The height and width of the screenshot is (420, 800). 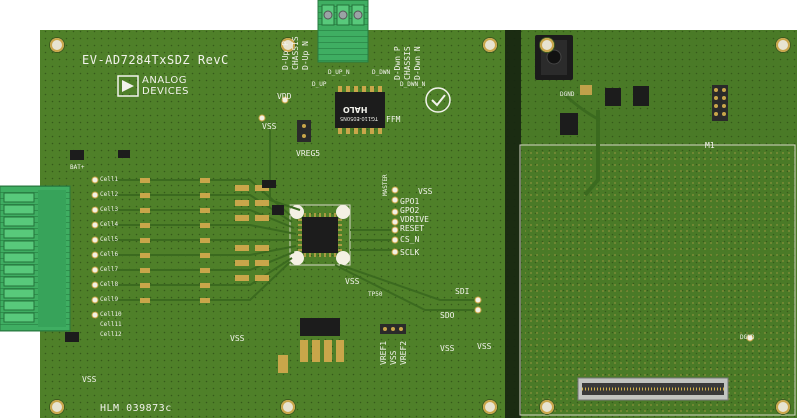 I want to click on channel-label: Cell2, so click(x=109, y=194).